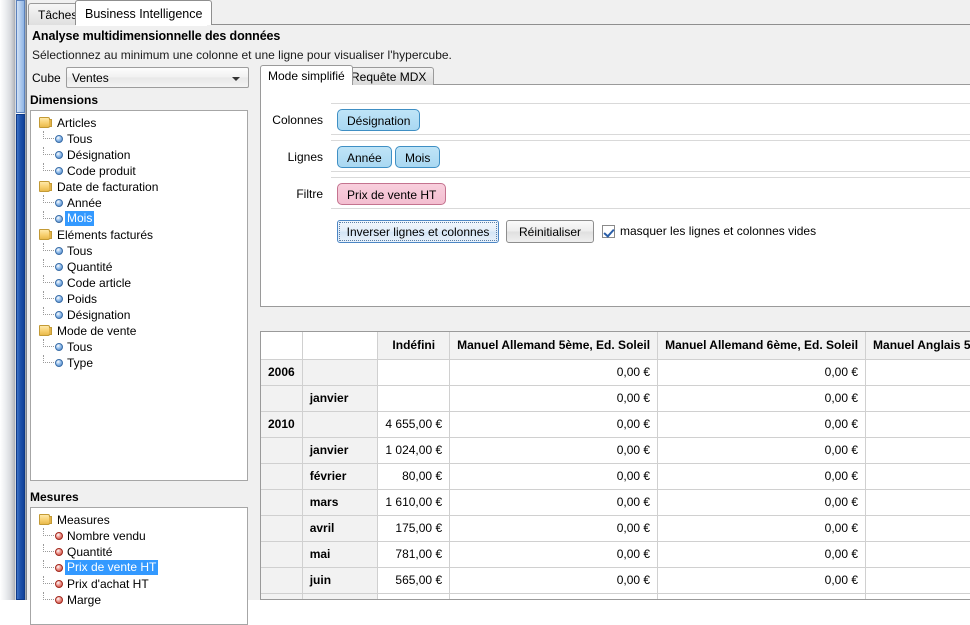 This screenshot has width=970, height=625. What do you see at coordinates (391, 194) in the screenshot?
I see `chip-prix-de-vente-ht: Prix de vente HT` at bounding box center [391, 194].